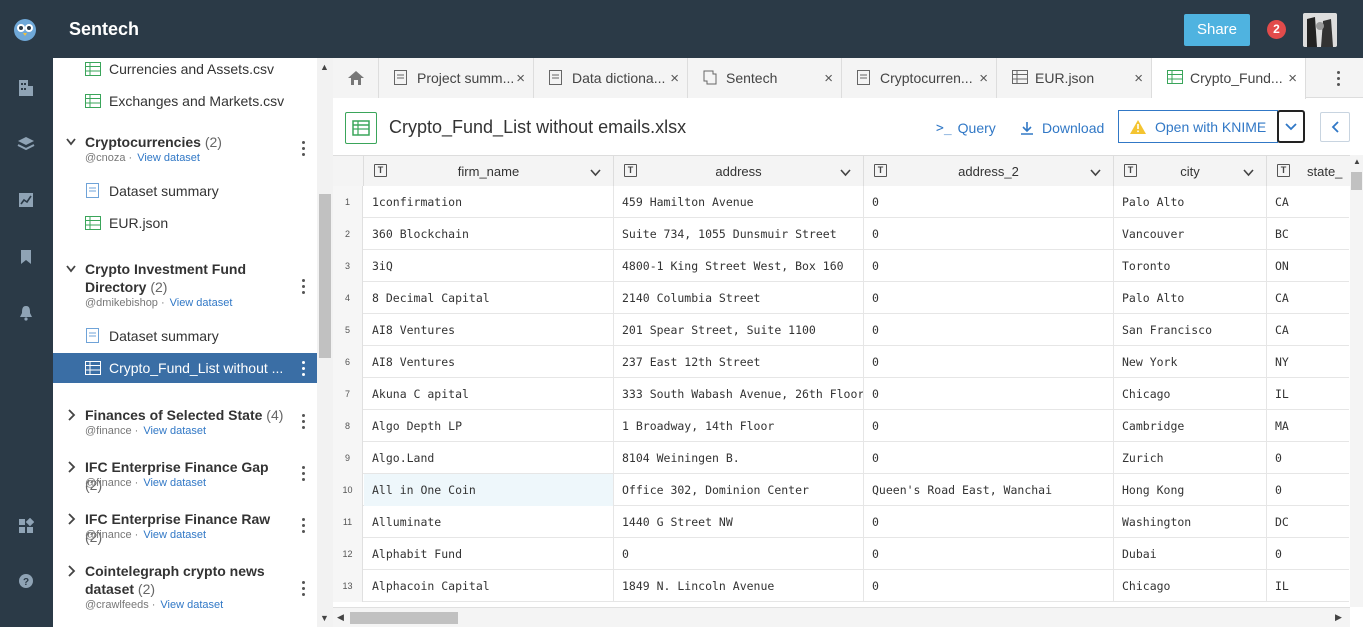  What do you see at coordinates (325, 276) in the screenshot?
I see `scroll-thumb` at bounding box center [325, 276].